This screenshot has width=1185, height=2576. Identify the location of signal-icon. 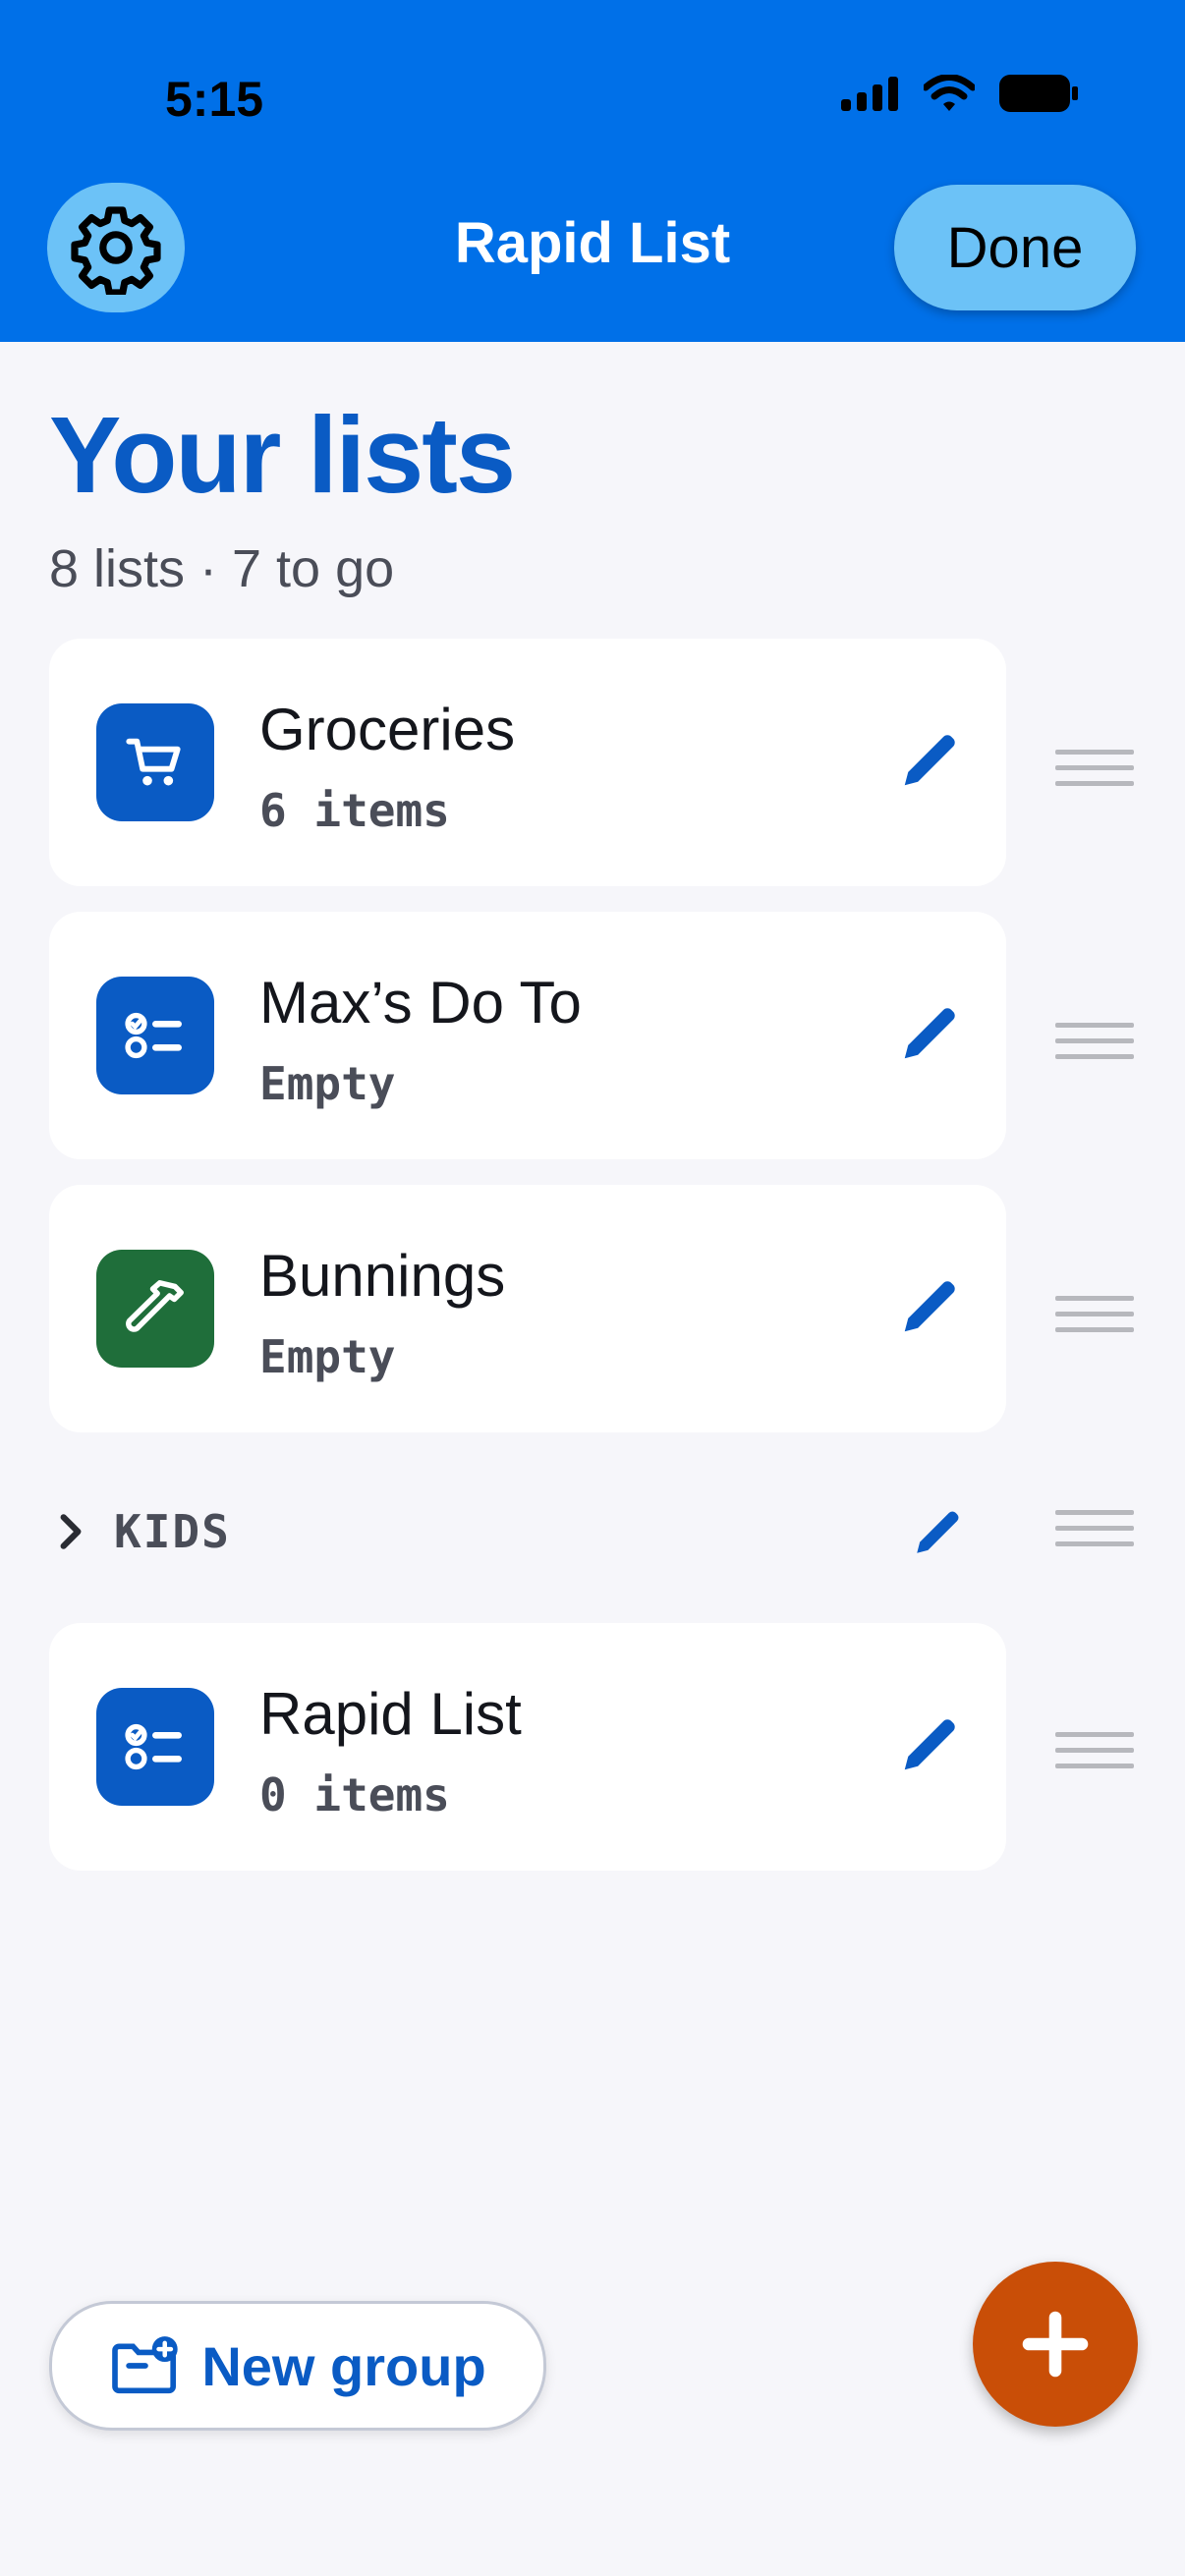
(870, 94).